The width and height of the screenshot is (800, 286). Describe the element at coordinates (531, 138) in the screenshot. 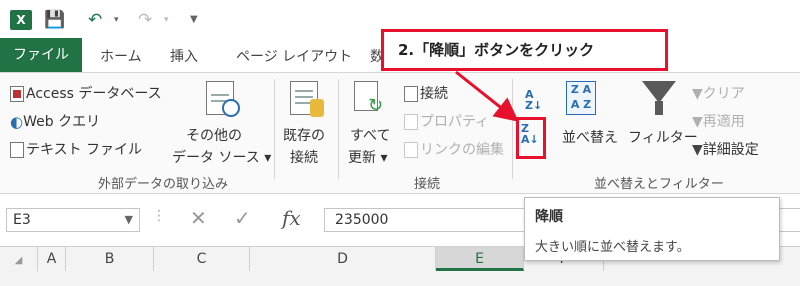

I see `descending-button-highlight` at that location.